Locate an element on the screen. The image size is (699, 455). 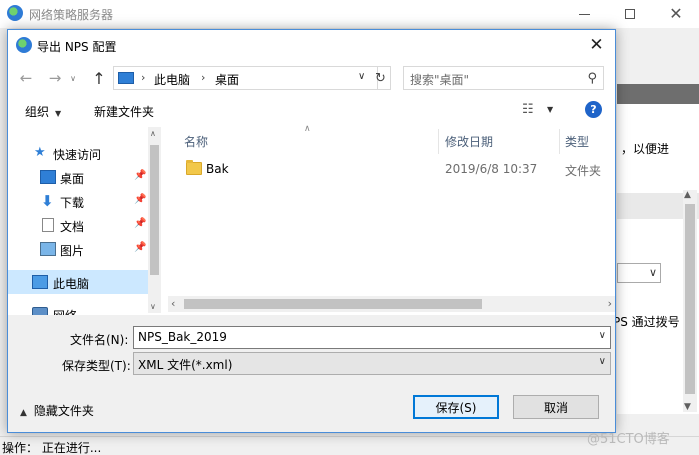
forward-button: → is located at coordinates (55, 78).